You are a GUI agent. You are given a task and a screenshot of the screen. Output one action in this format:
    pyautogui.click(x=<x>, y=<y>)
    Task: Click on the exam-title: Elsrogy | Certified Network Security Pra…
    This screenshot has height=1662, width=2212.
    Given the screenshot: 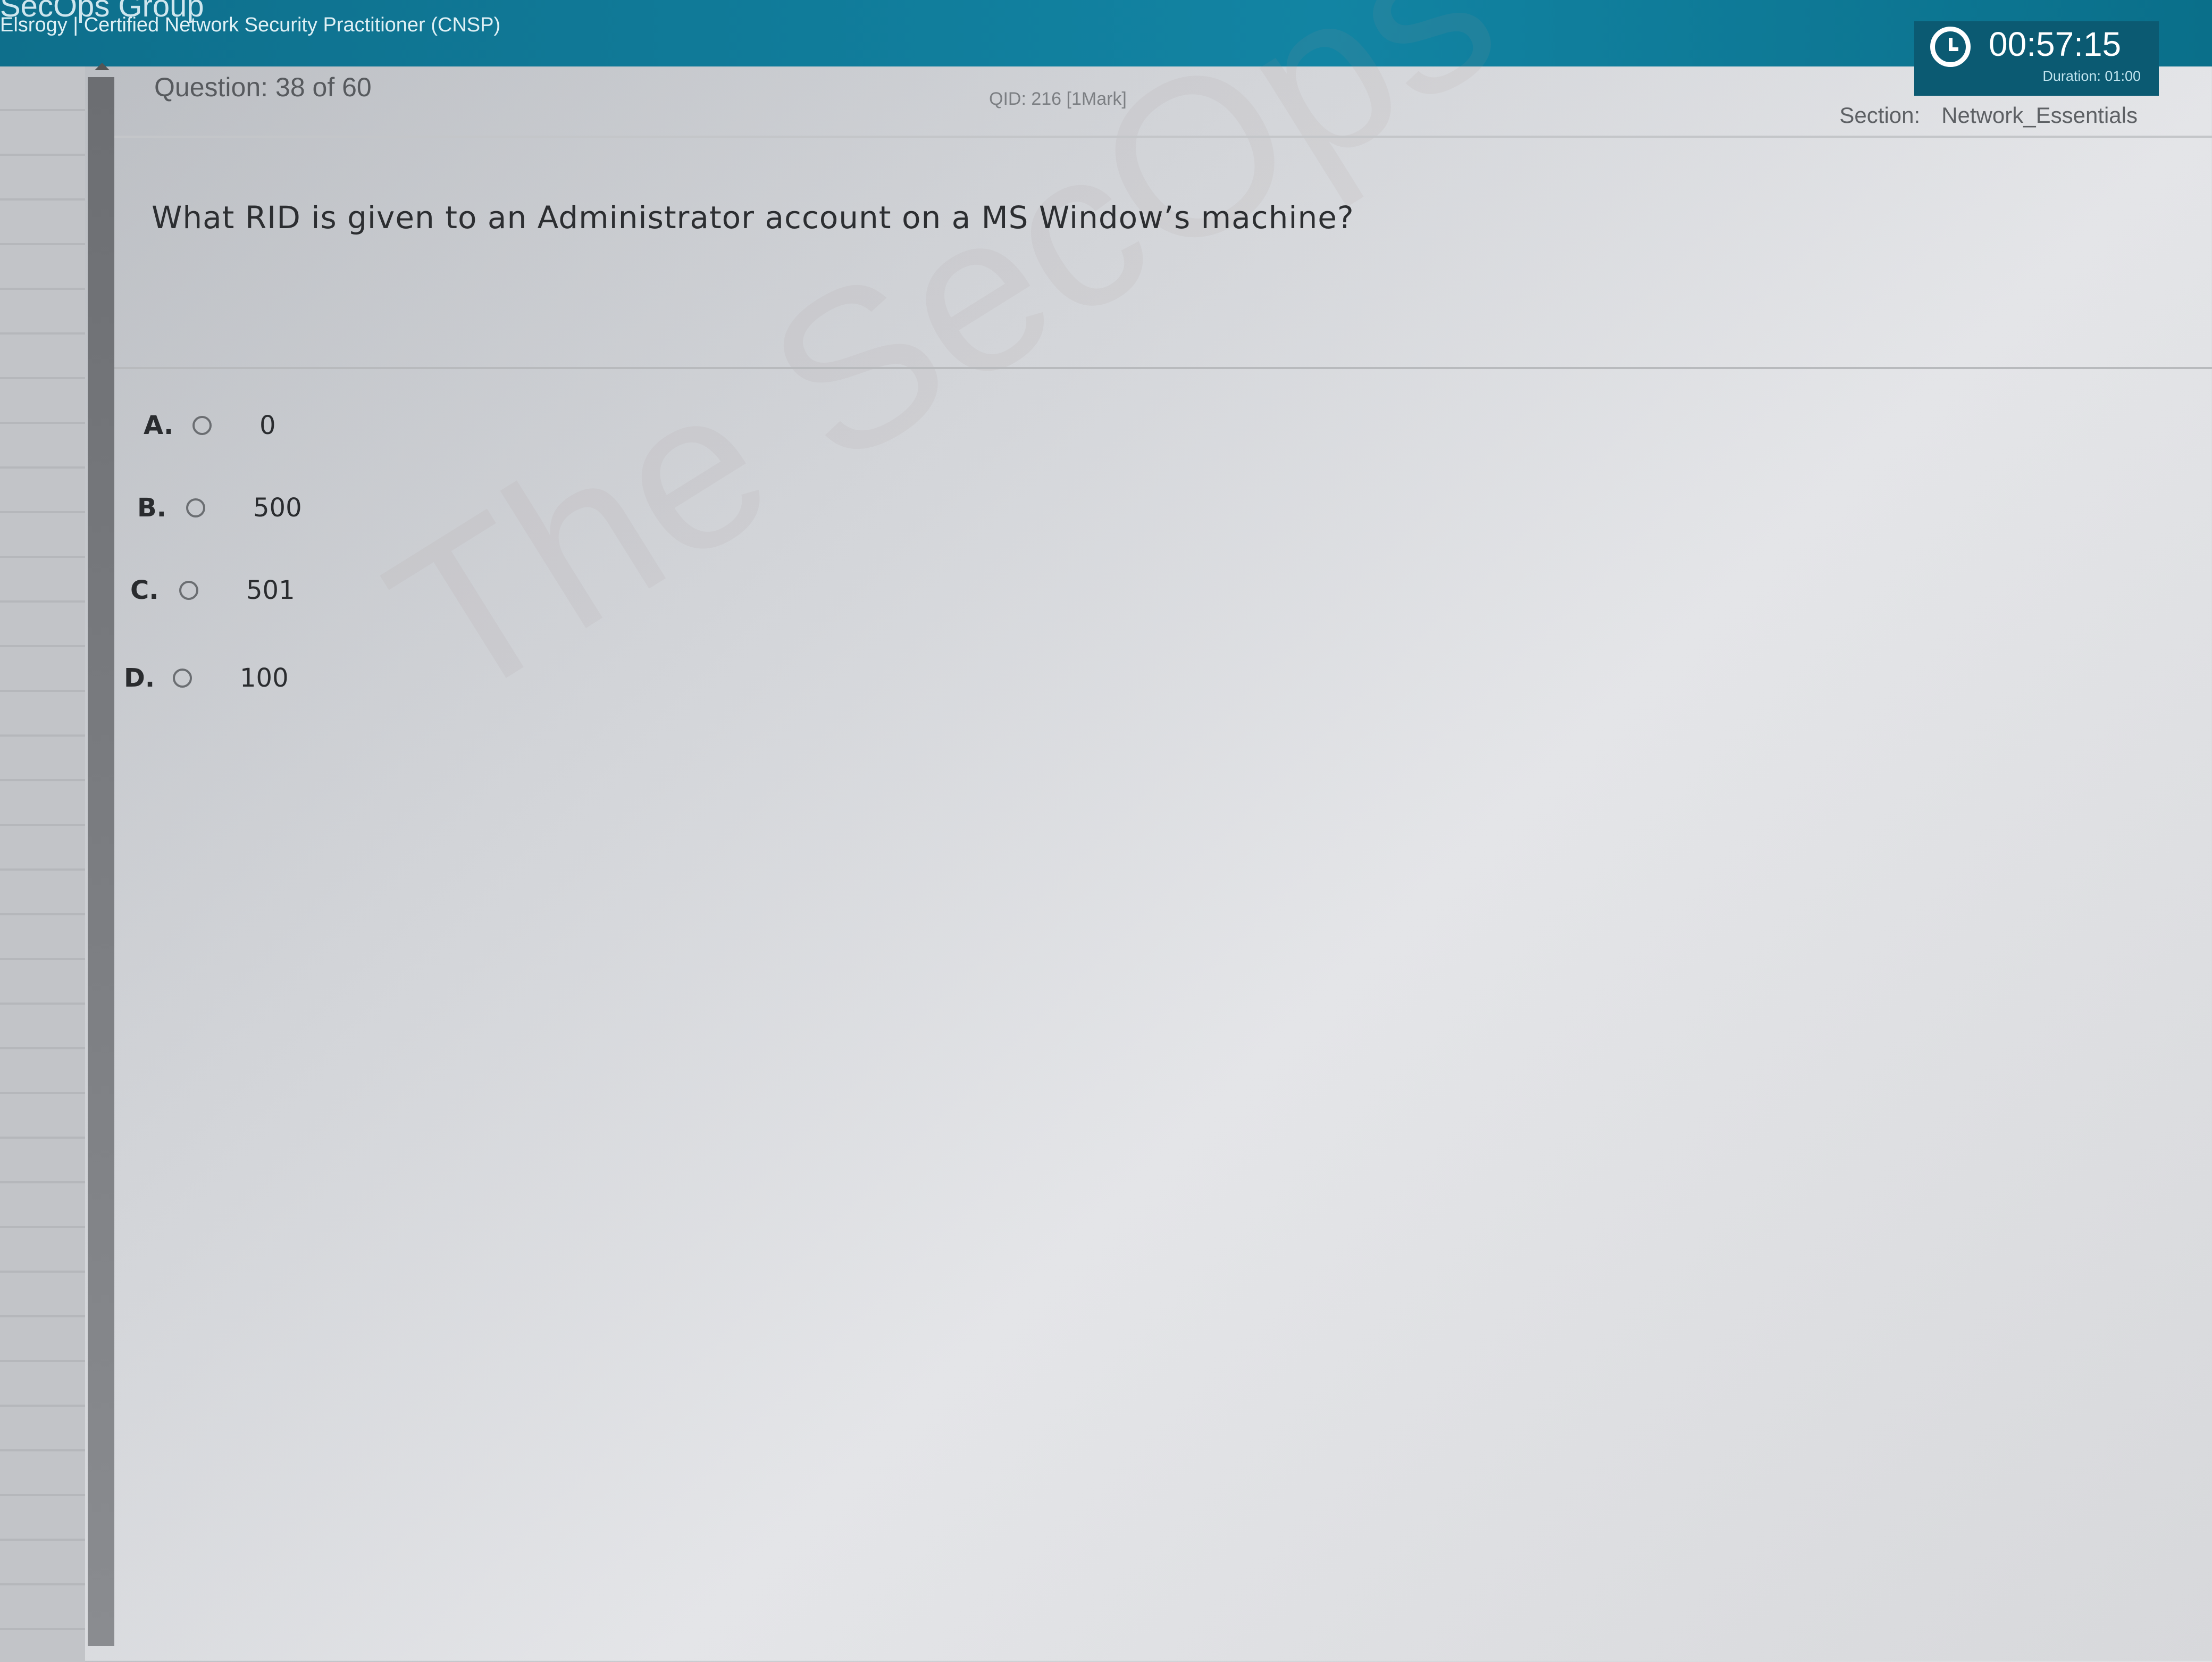 What is the action you would take?
    pyautogui.click(x=250, y=25)
    